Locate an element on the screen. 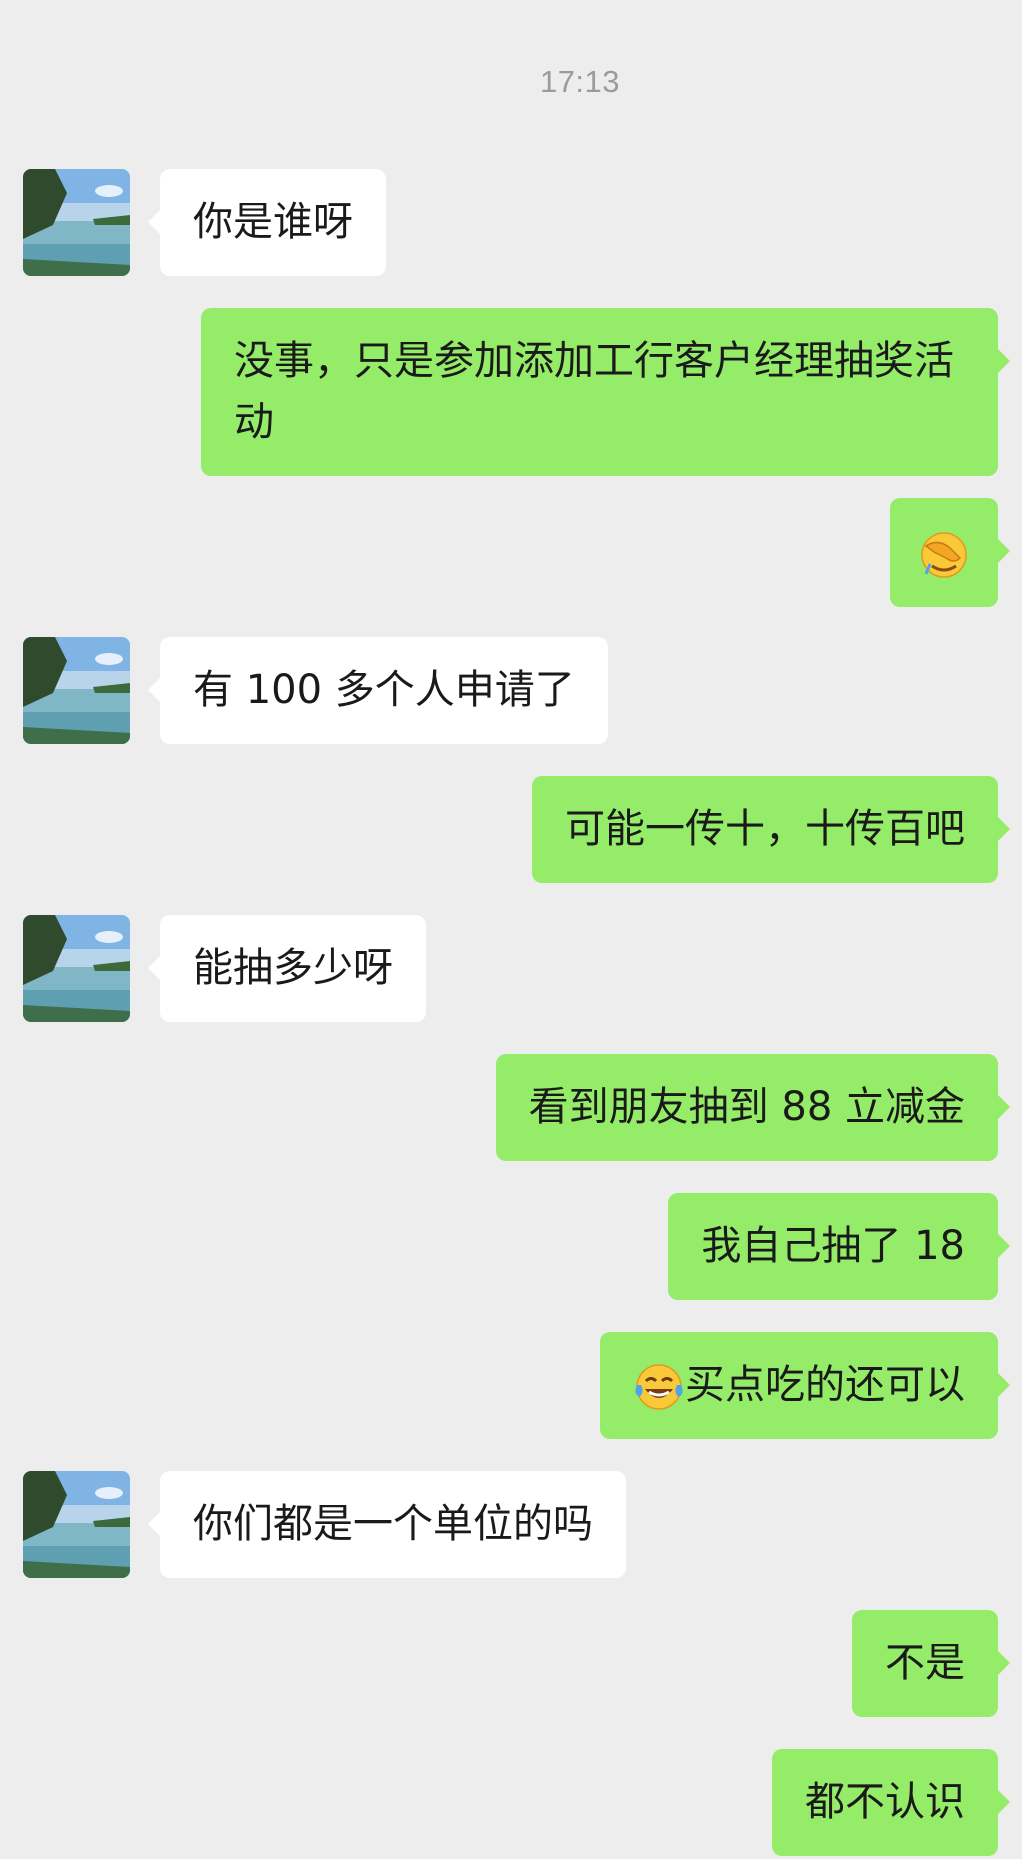 The height and width of the screenshot is (1859, 1022). facepalm-emoji-icon is located at coordinates (944, 553).